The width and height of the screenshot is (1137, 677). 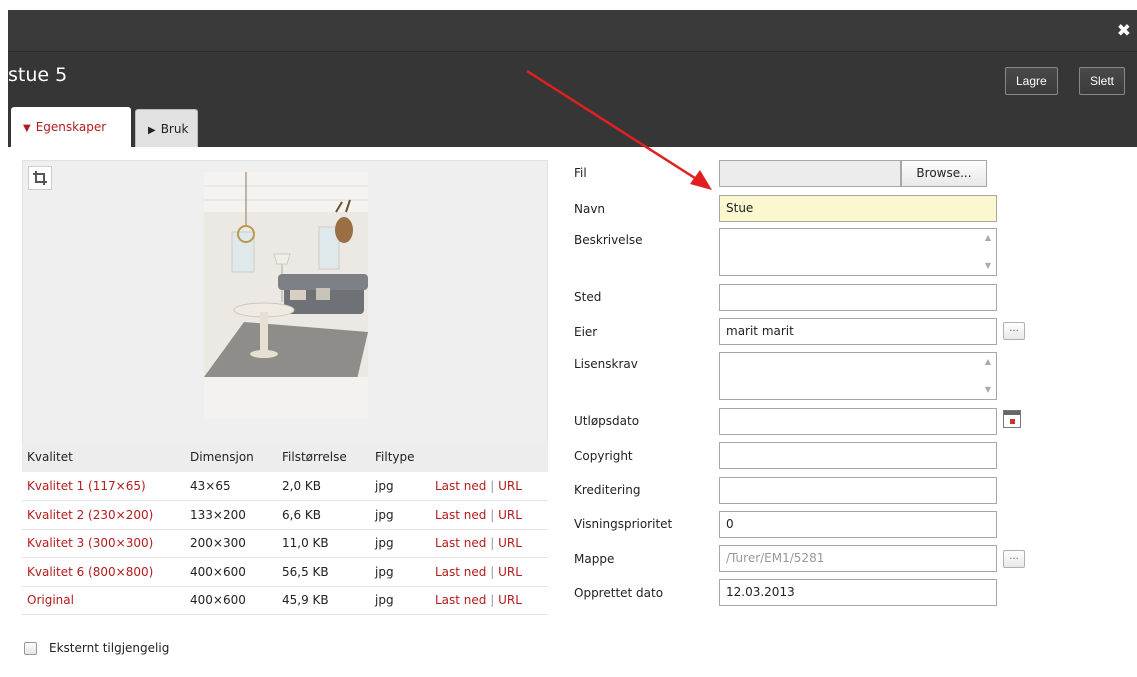 I want to click on external-available-checkbox, so click(x=30, y=648).